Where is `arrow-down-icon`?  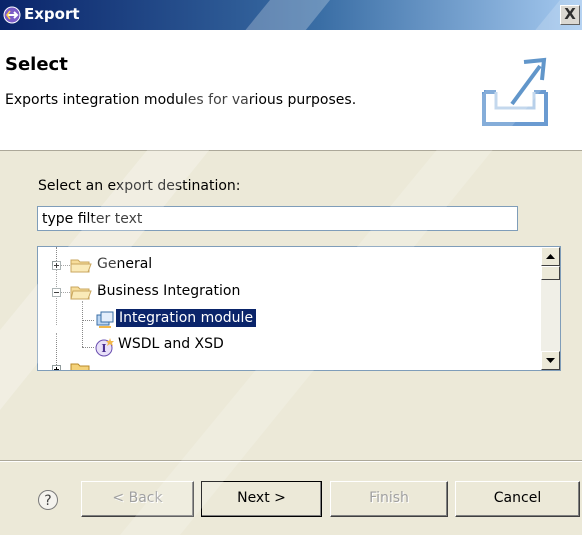
arrow-down-icon is located at coordinates (550, 360).